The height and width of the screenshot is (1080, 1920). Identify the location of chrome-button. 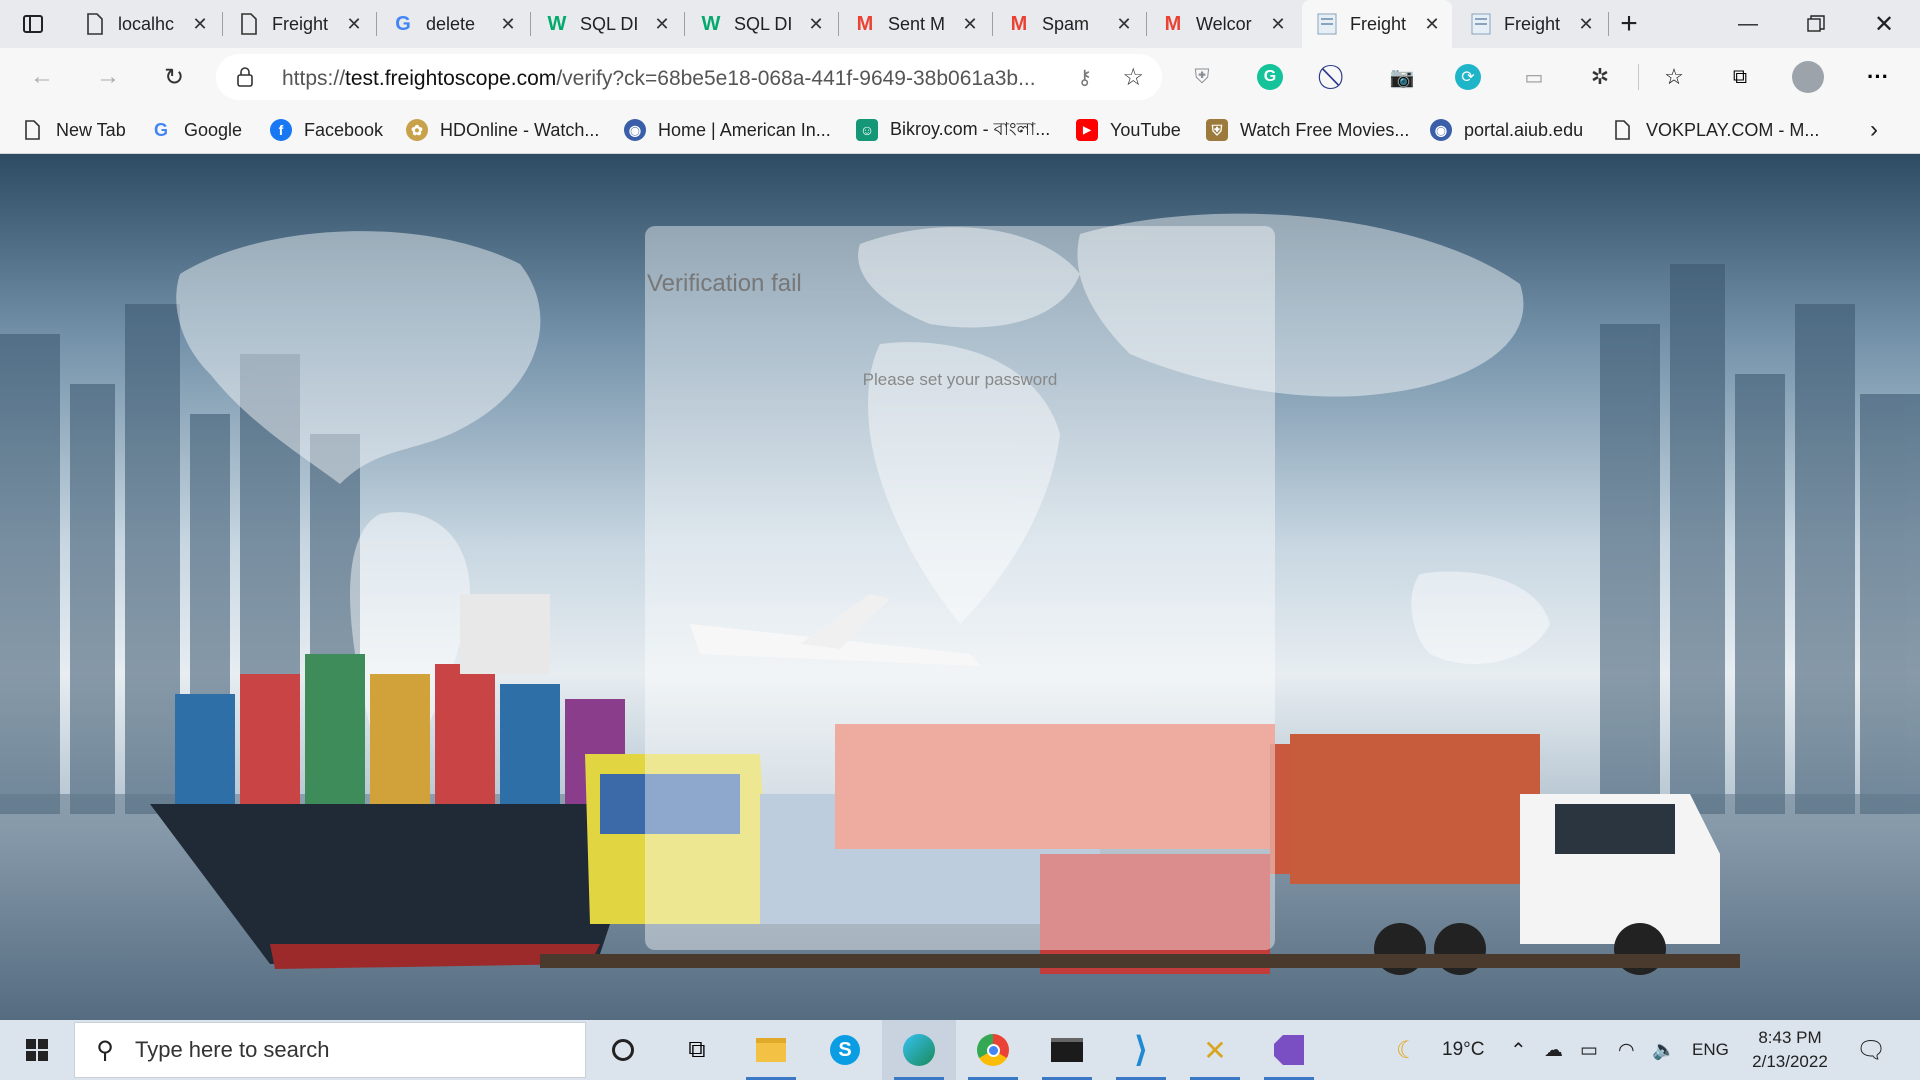
(993, 1050).